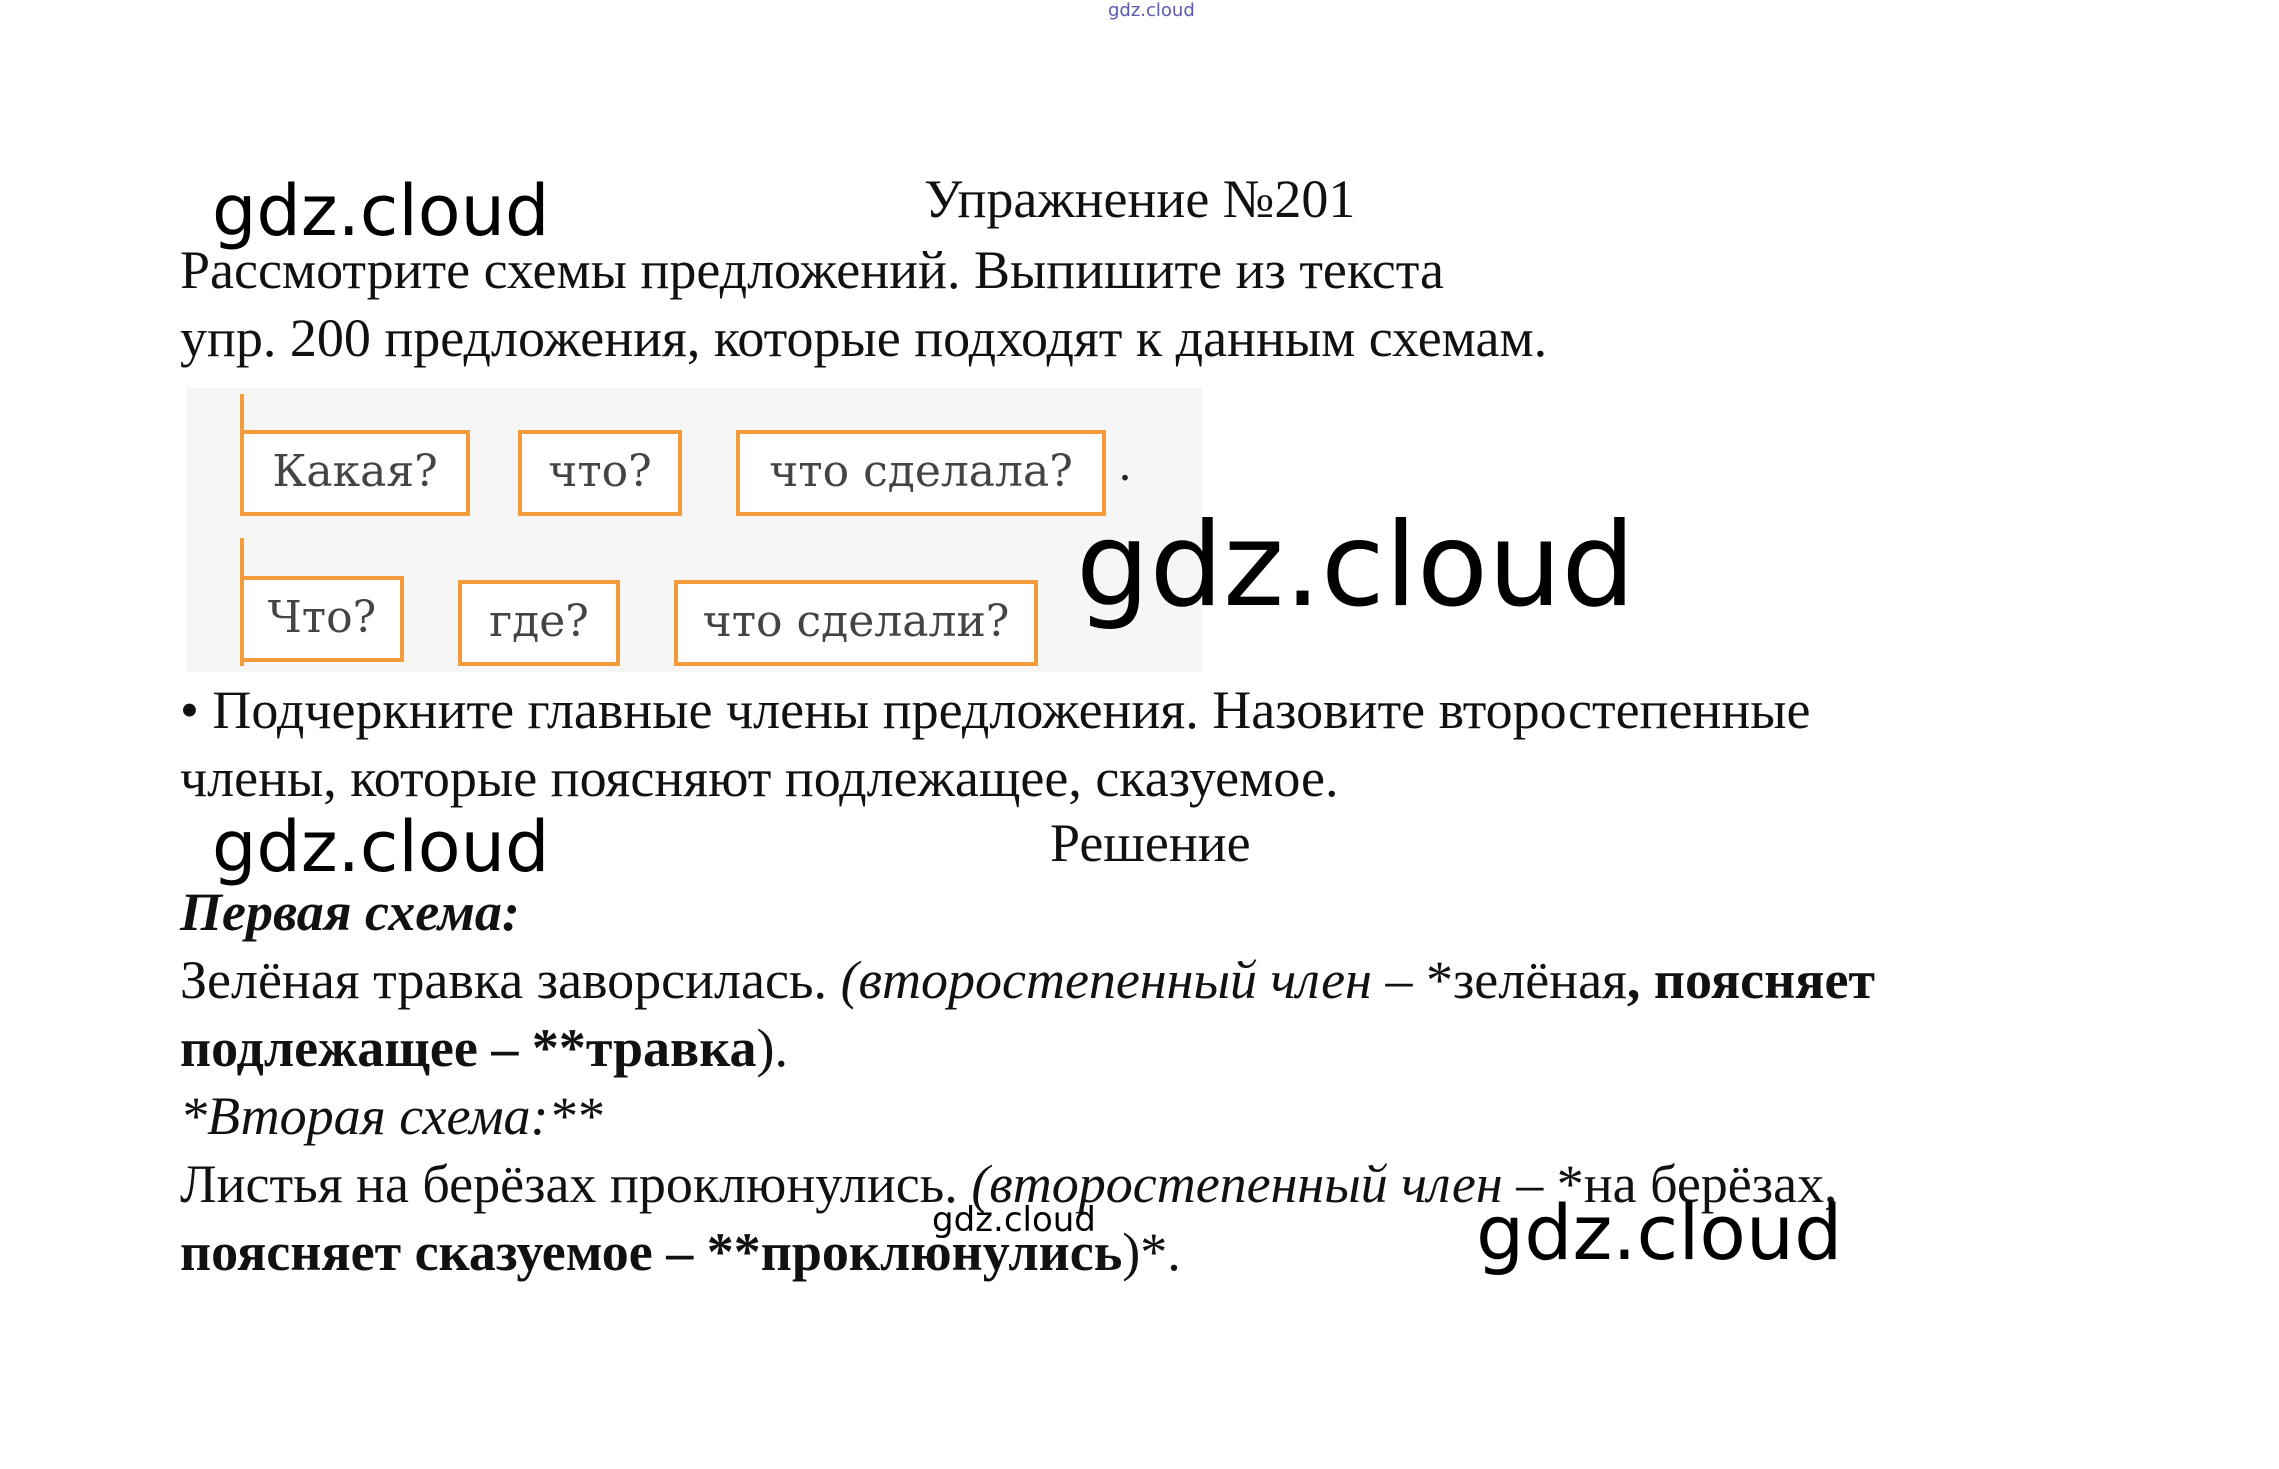 The image size is (2279, 1469). Describe the element at coordinates (772, 1048) in the screenshot. I see `first-end: ).` at that location.